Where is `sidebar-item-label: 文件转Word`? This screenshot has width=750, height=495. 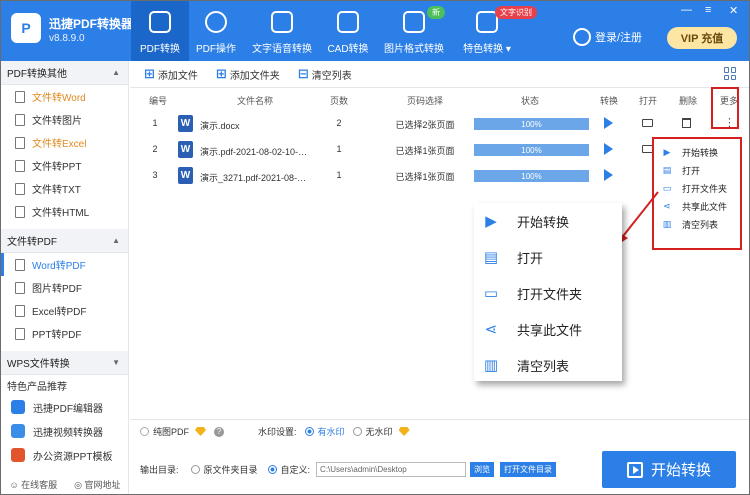 sidebar-item-label: 文件转Word is located at coordinates (59, 98).